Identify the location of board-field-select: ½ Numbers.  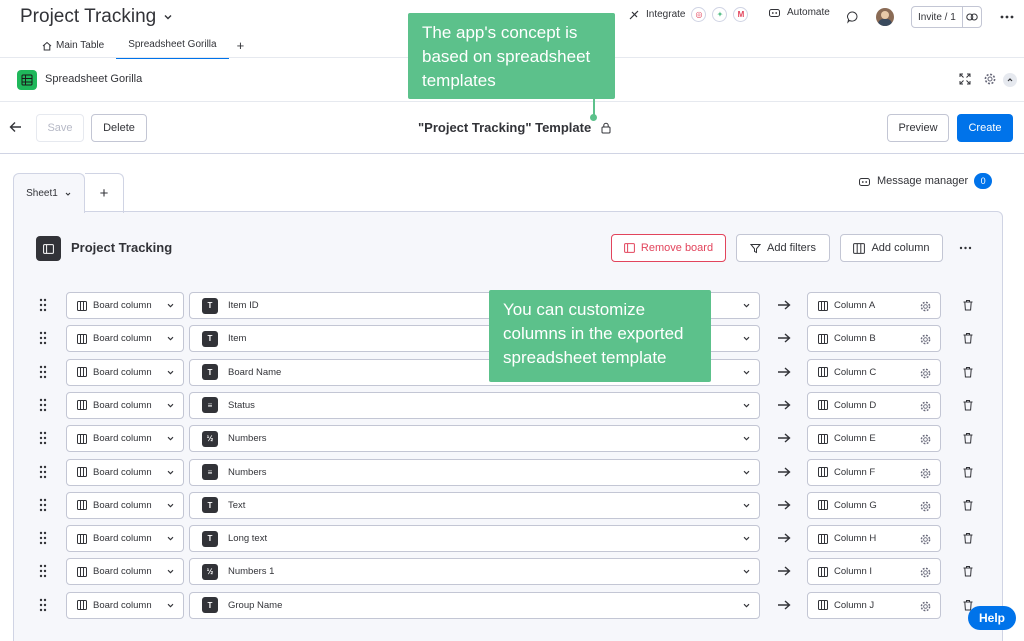
(474, 439).